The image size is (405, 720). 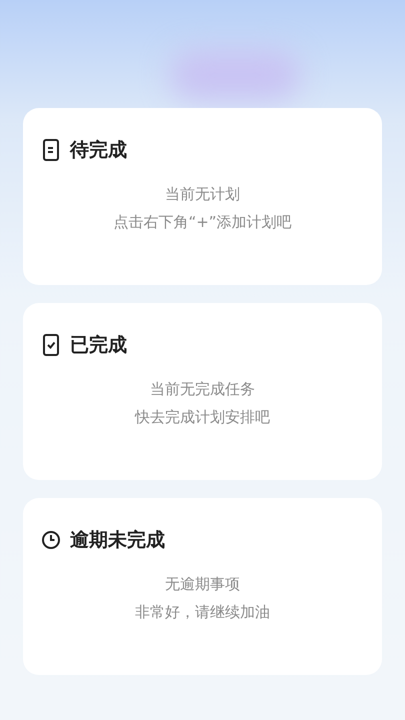 I want to click on empty-message: 快去完成计划安排吧, so click(x=202, y=417).